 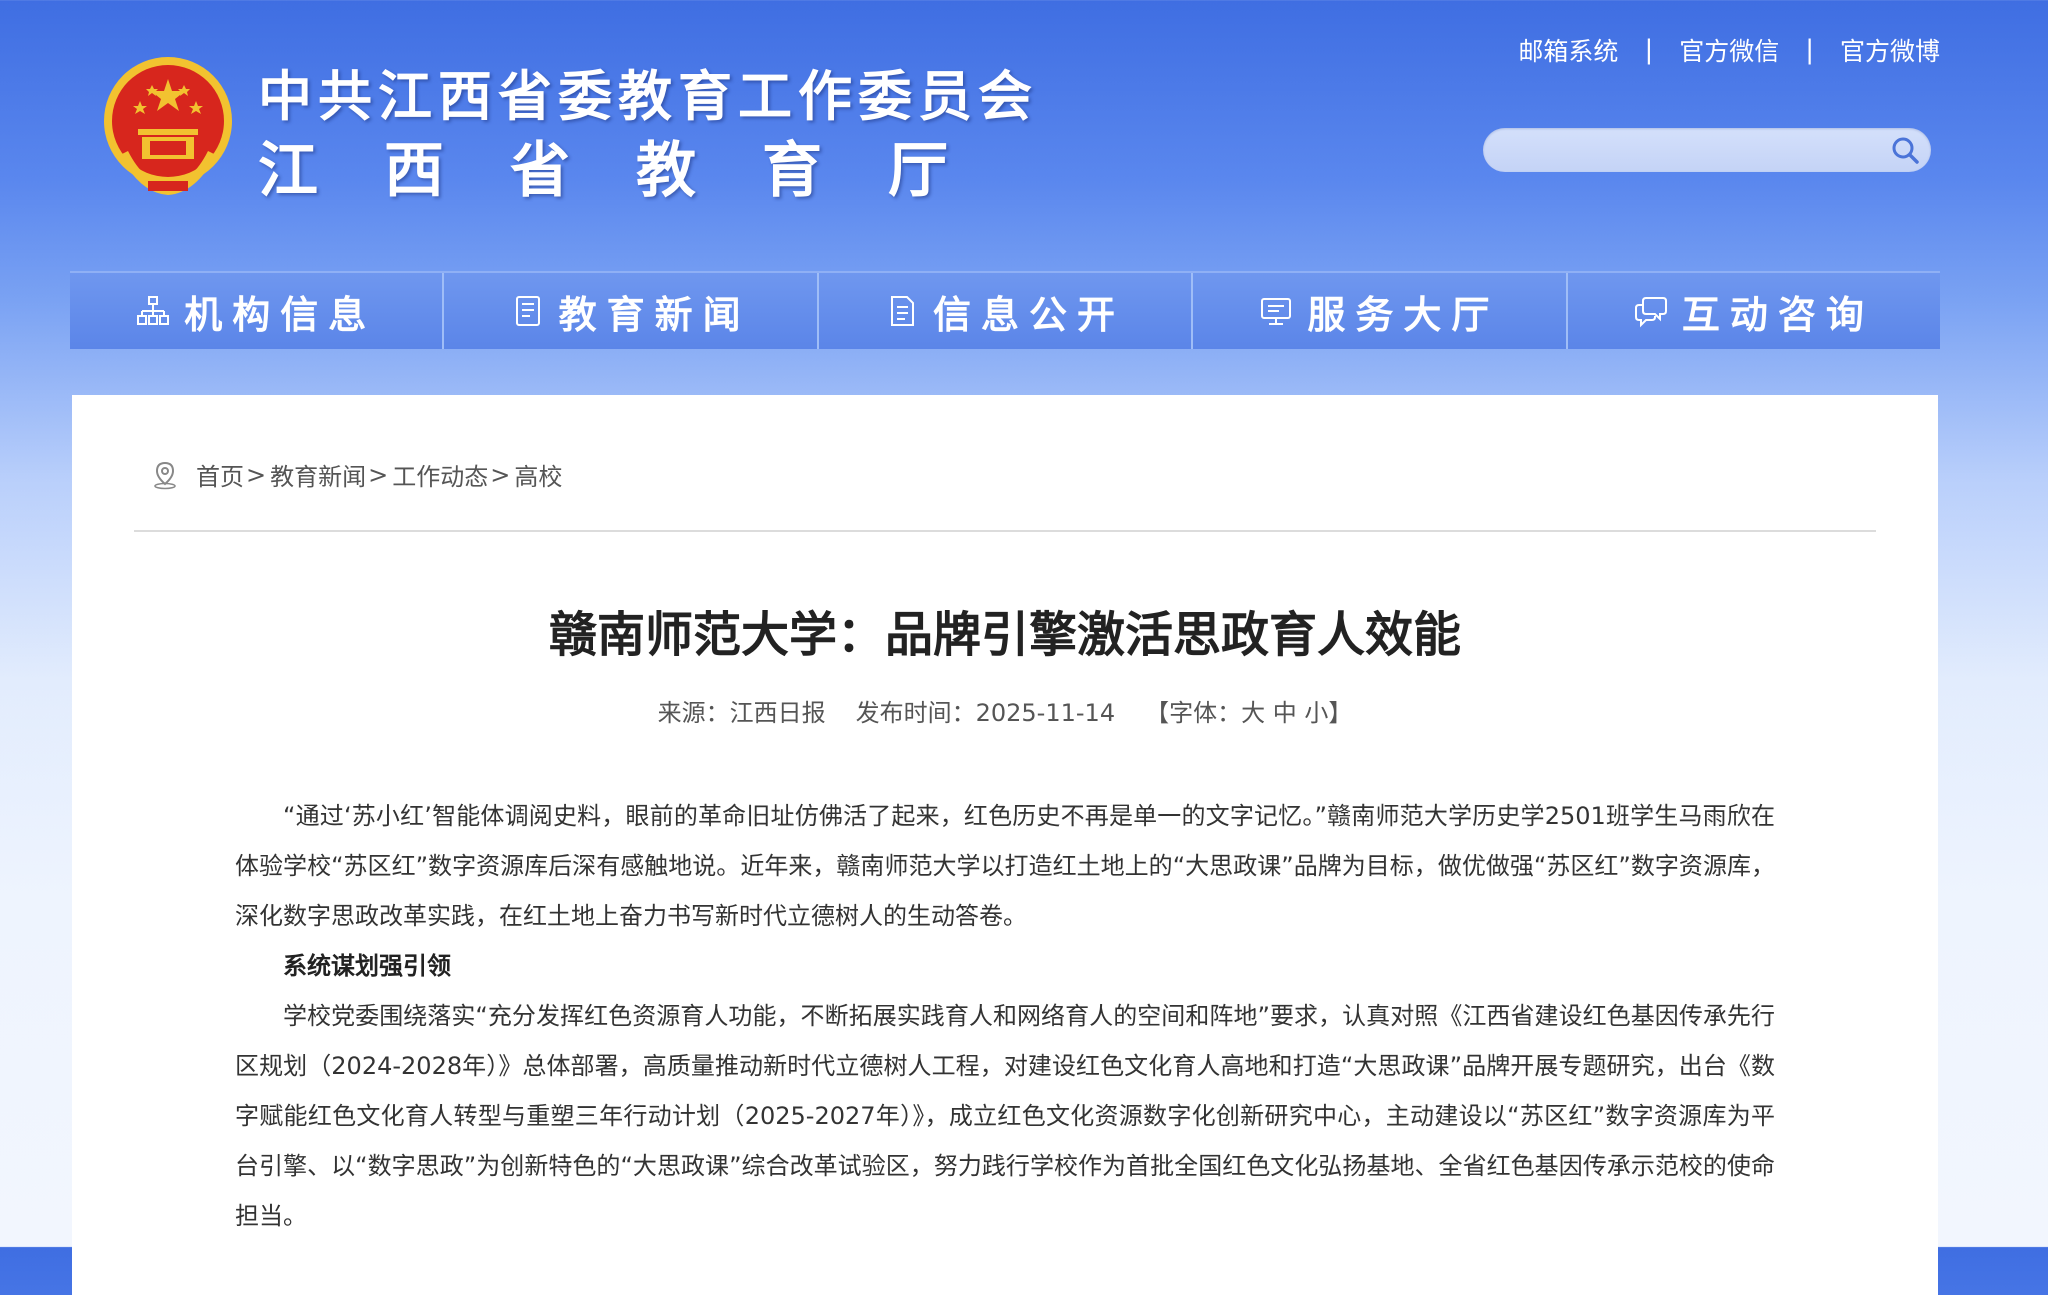 What do you see at coordinates (440, 474) in the screenshot?
I see `breadcrumb-work-updates: 工作动态` at bounding box center [440, 474].